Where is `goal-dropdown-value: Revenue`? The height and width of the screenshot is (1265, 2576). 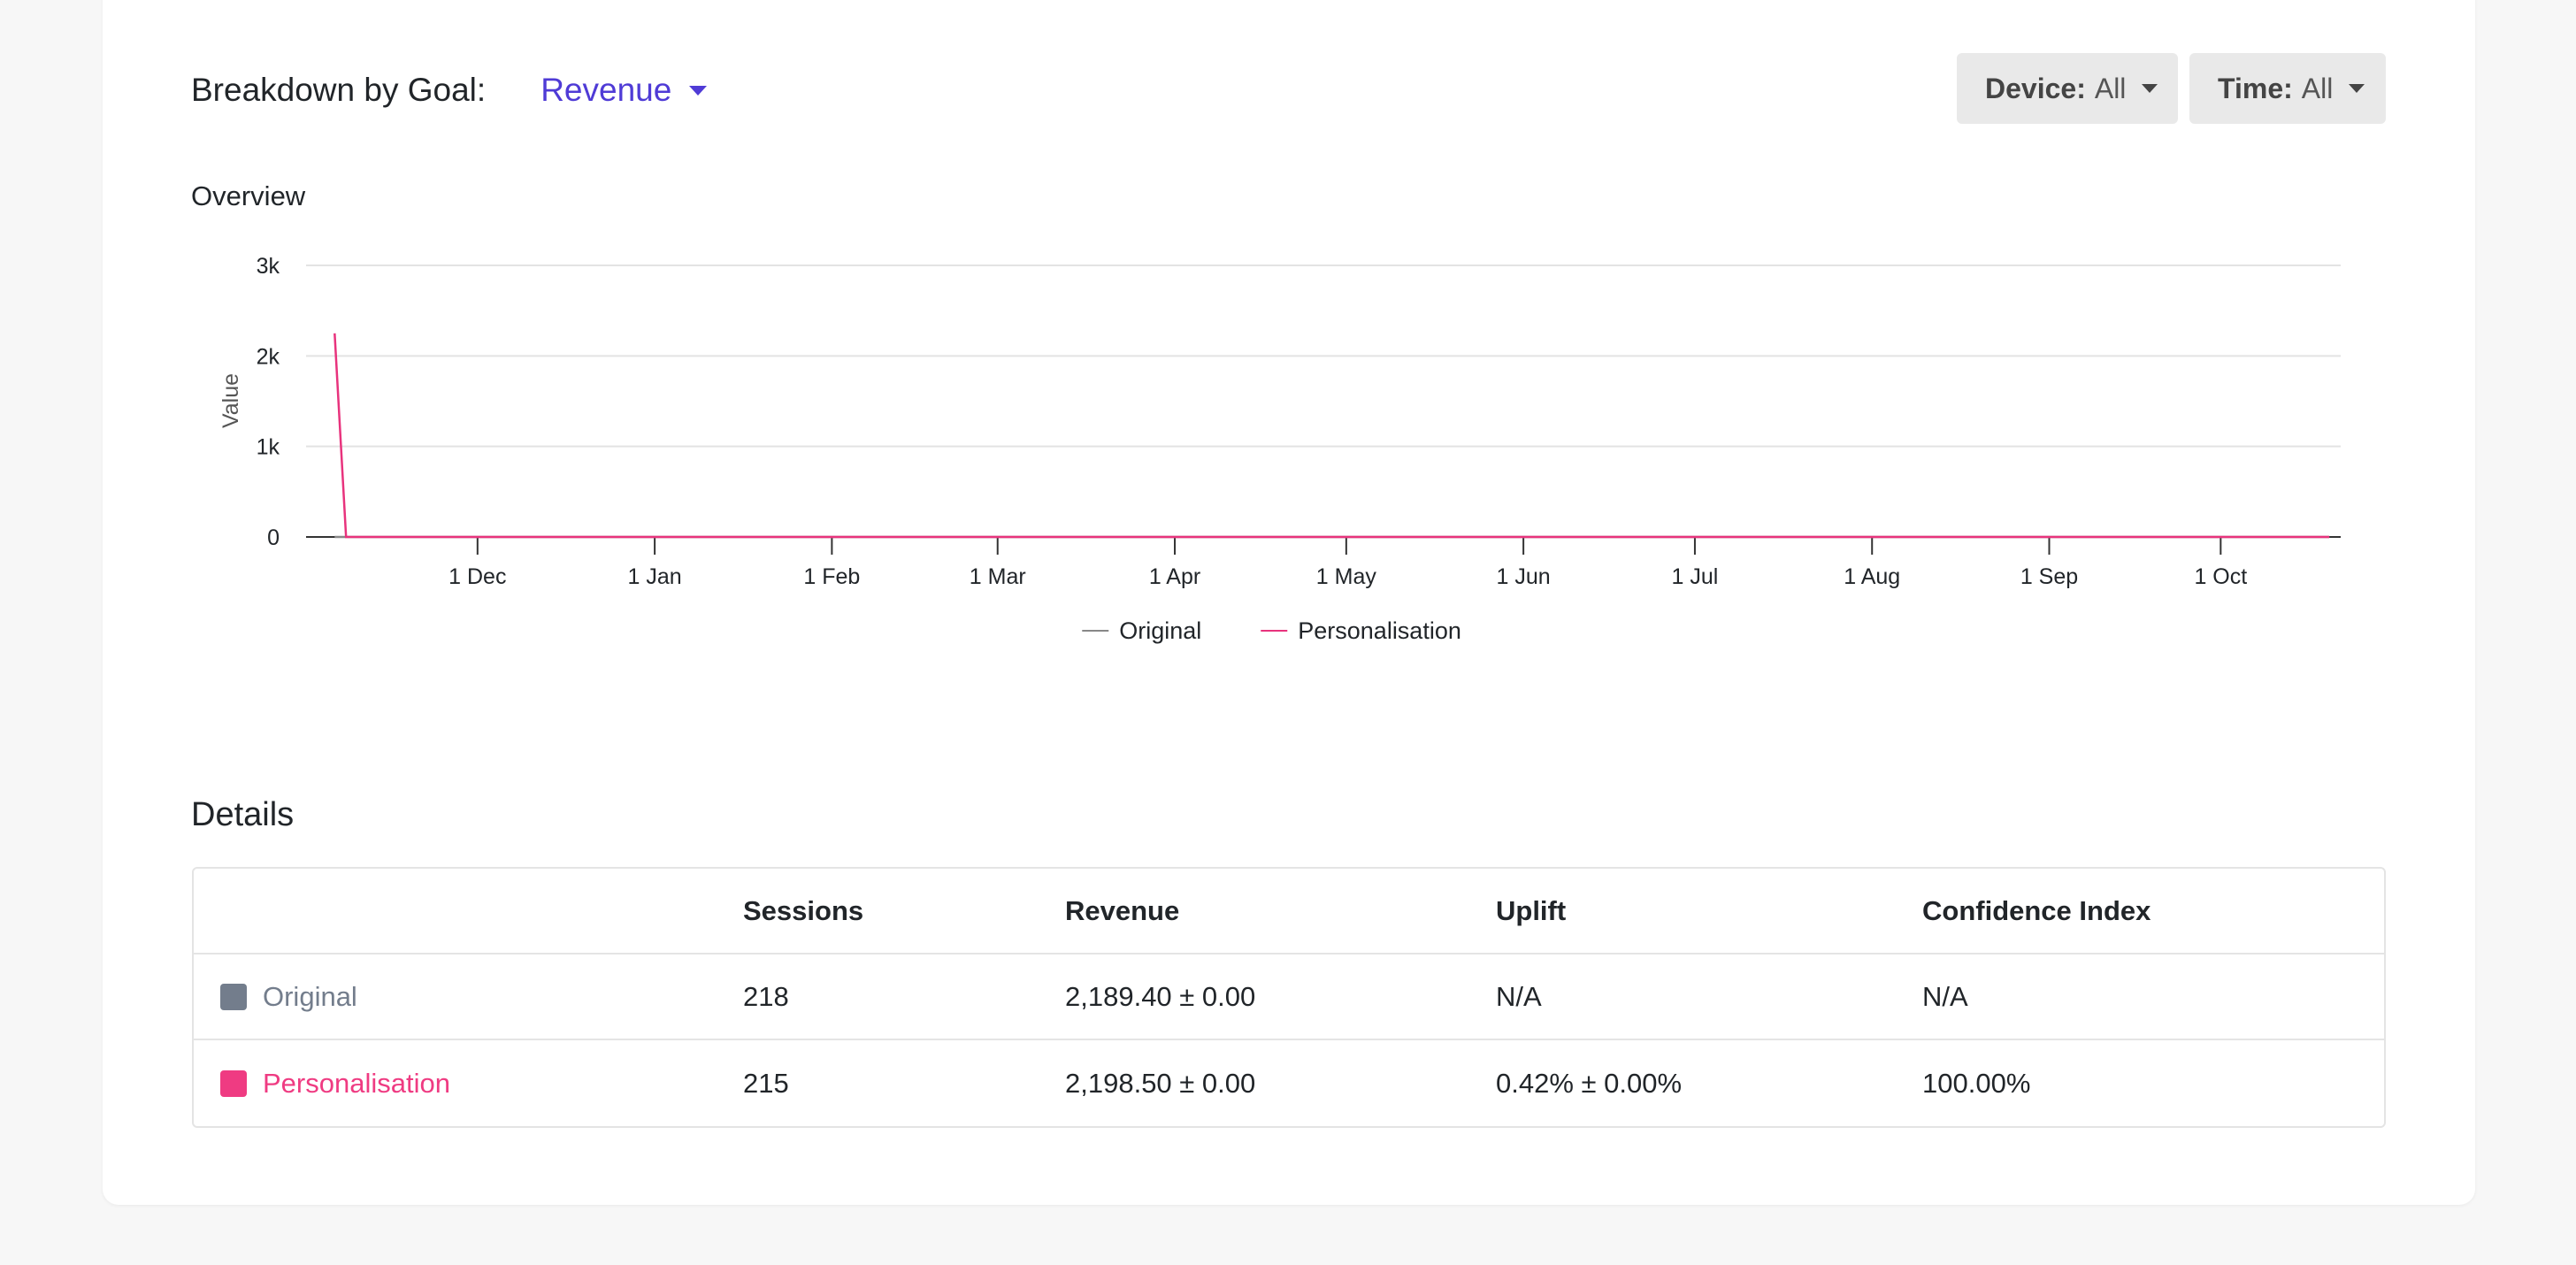 goal-dropdown-value: Revenue is located at coordinates (606, 90).